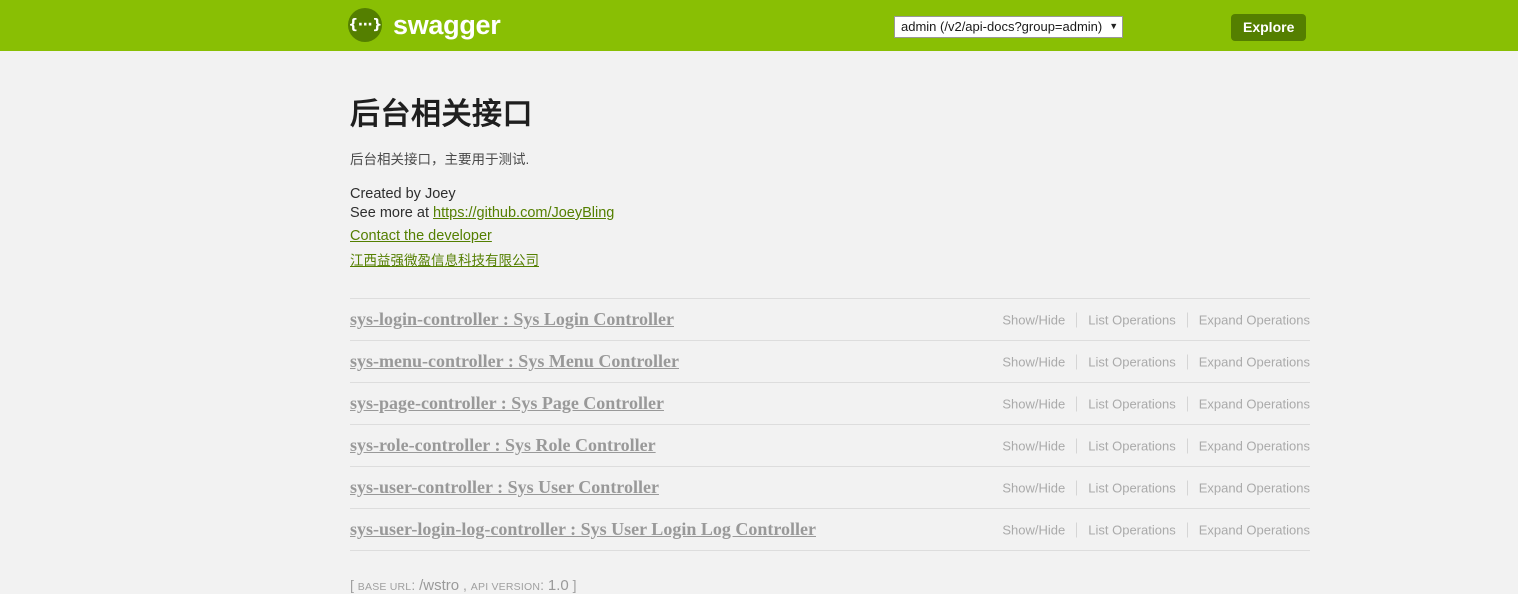 The width and height of the screenshot is (1518, 594). Describe the element at coordinates (830, 236) in the screenshot. I see `contact-line: Contact the developer` at that location.